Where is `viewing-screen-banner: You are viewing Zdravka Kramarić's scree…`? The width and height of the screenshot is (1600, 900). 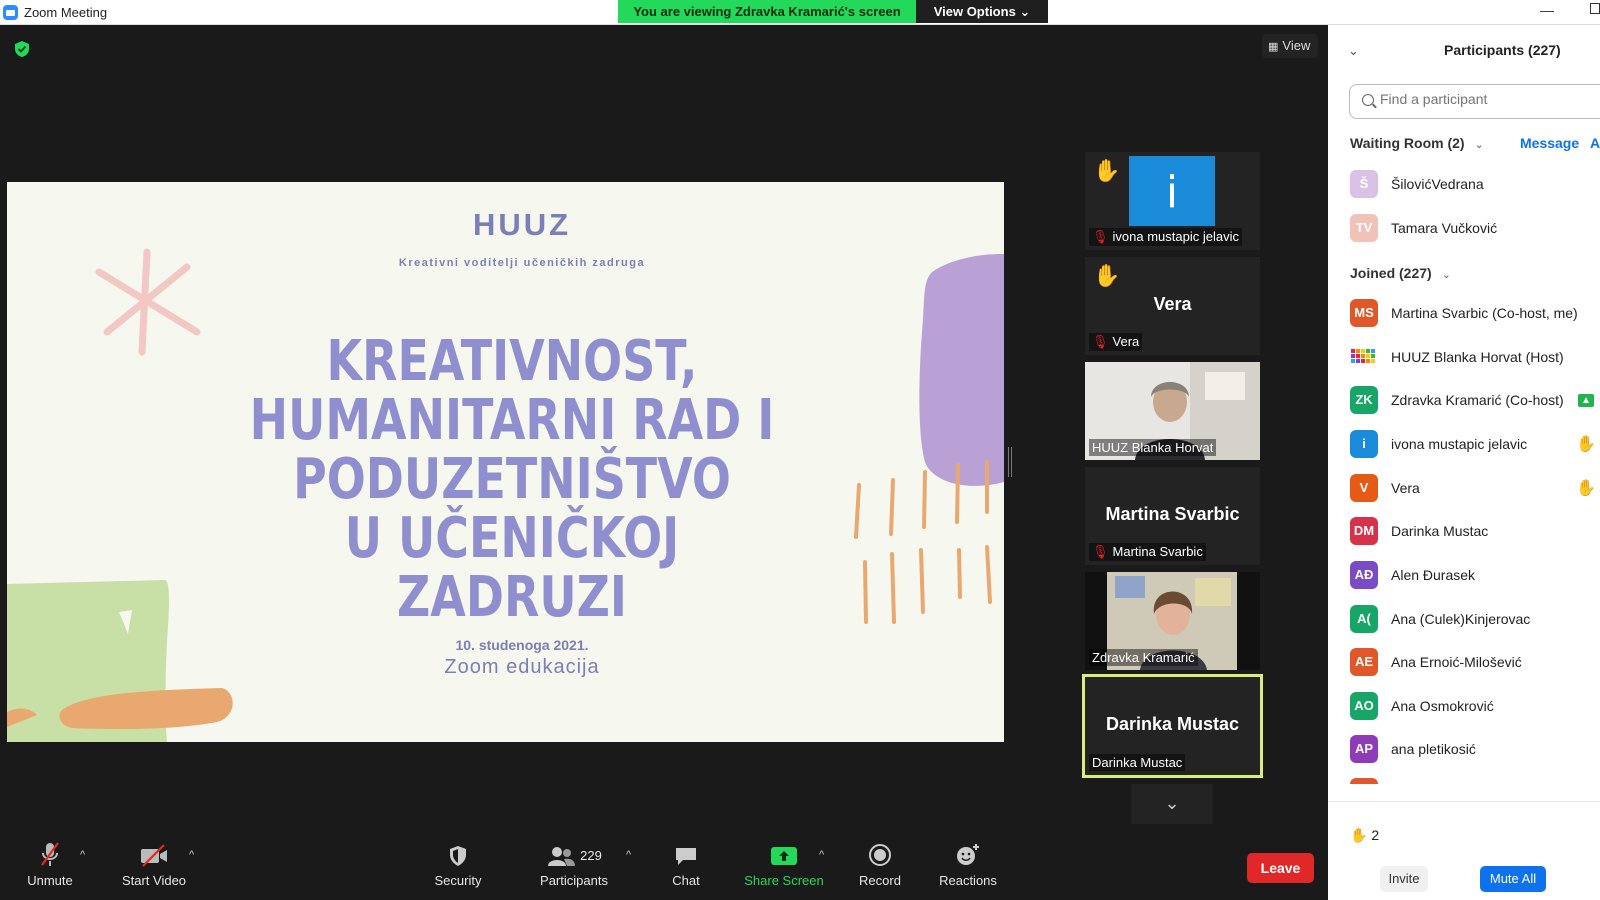
viewing-screen-banner: You are viewing Zdravka Kramarić's scree… is located at coordinates (767, 11).